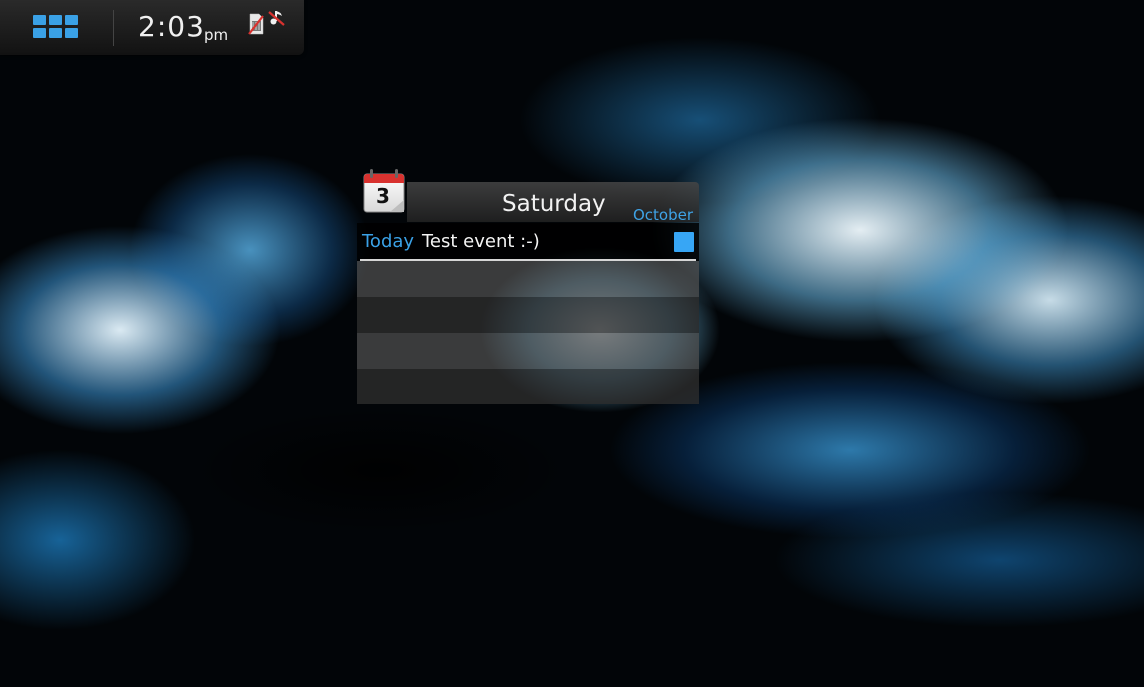 The width and height of the screenshot is (1144, 687). I want to click on calendar-day-name: Saturday, so click(554, 204).